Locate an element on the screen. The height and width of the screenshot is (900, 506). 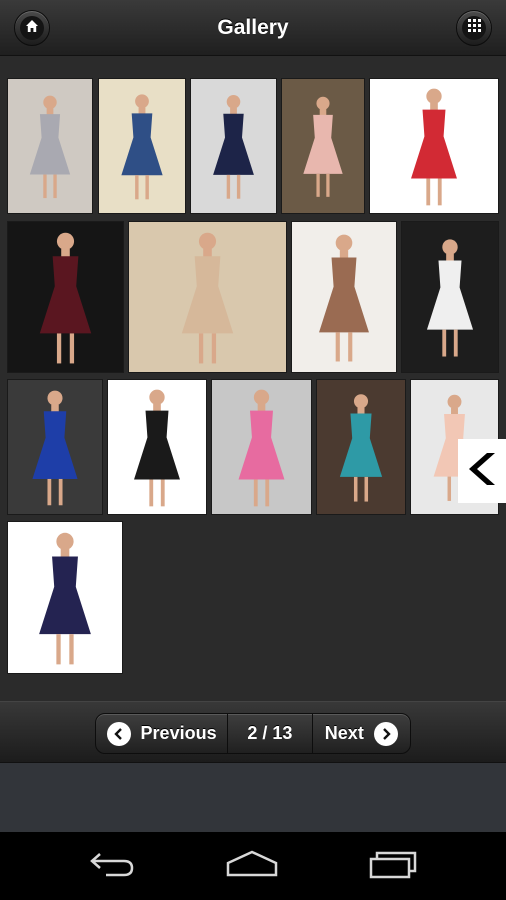
header-bar: Gallery is located at coordinates (253, 28).